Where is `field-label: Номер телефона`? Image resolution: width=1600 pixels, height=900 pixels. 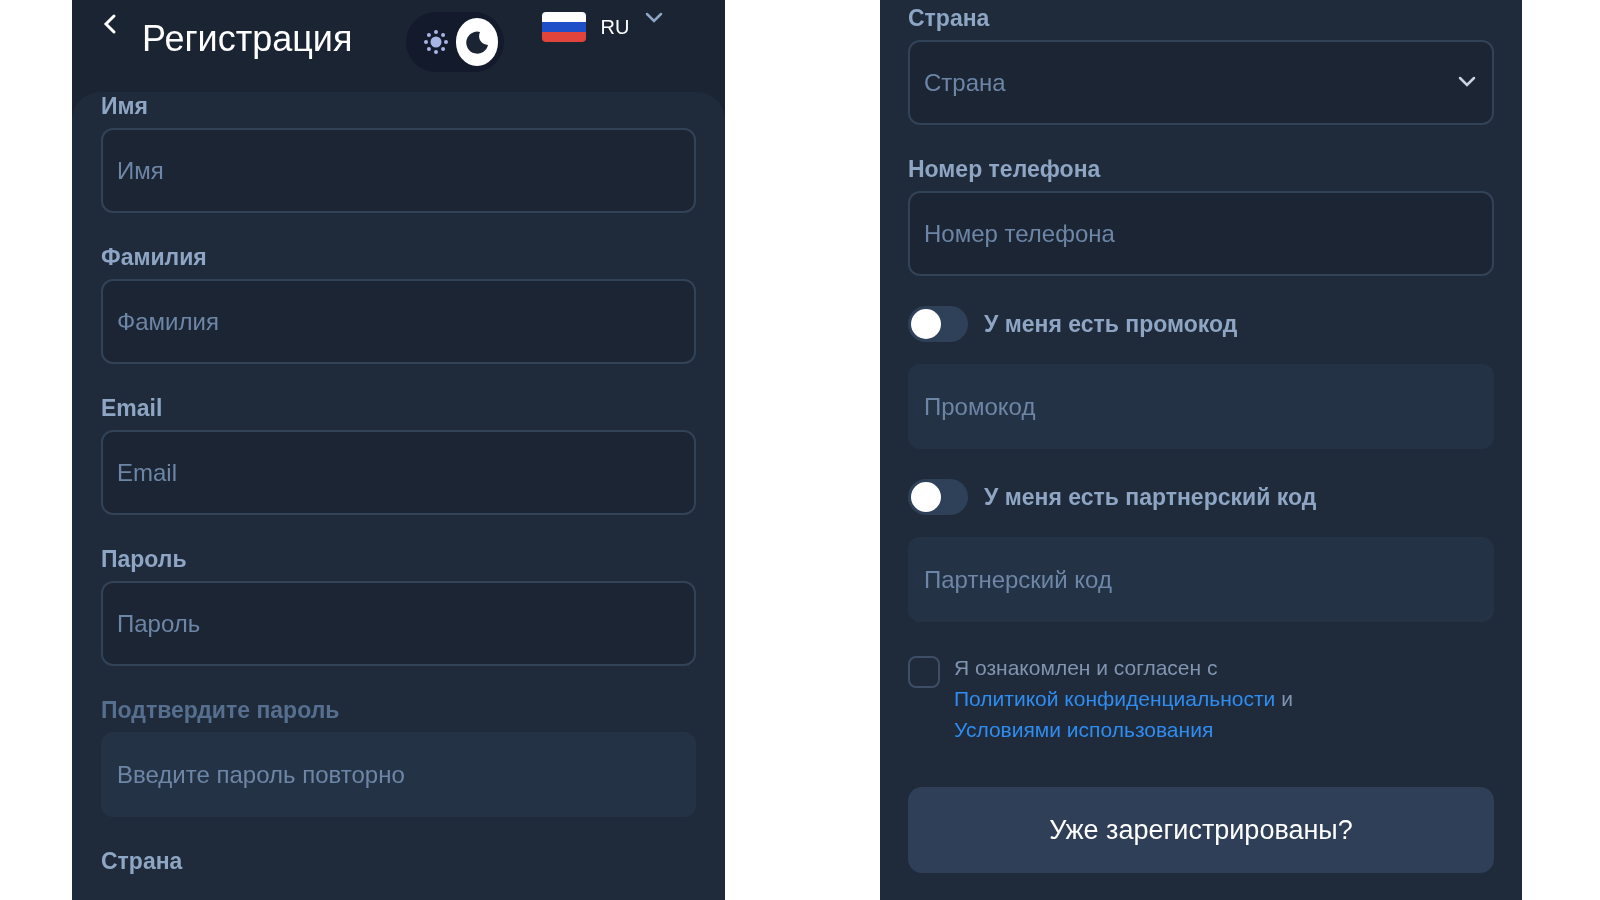 field-label: Номер телефона is located at coordinates (1005, 169).